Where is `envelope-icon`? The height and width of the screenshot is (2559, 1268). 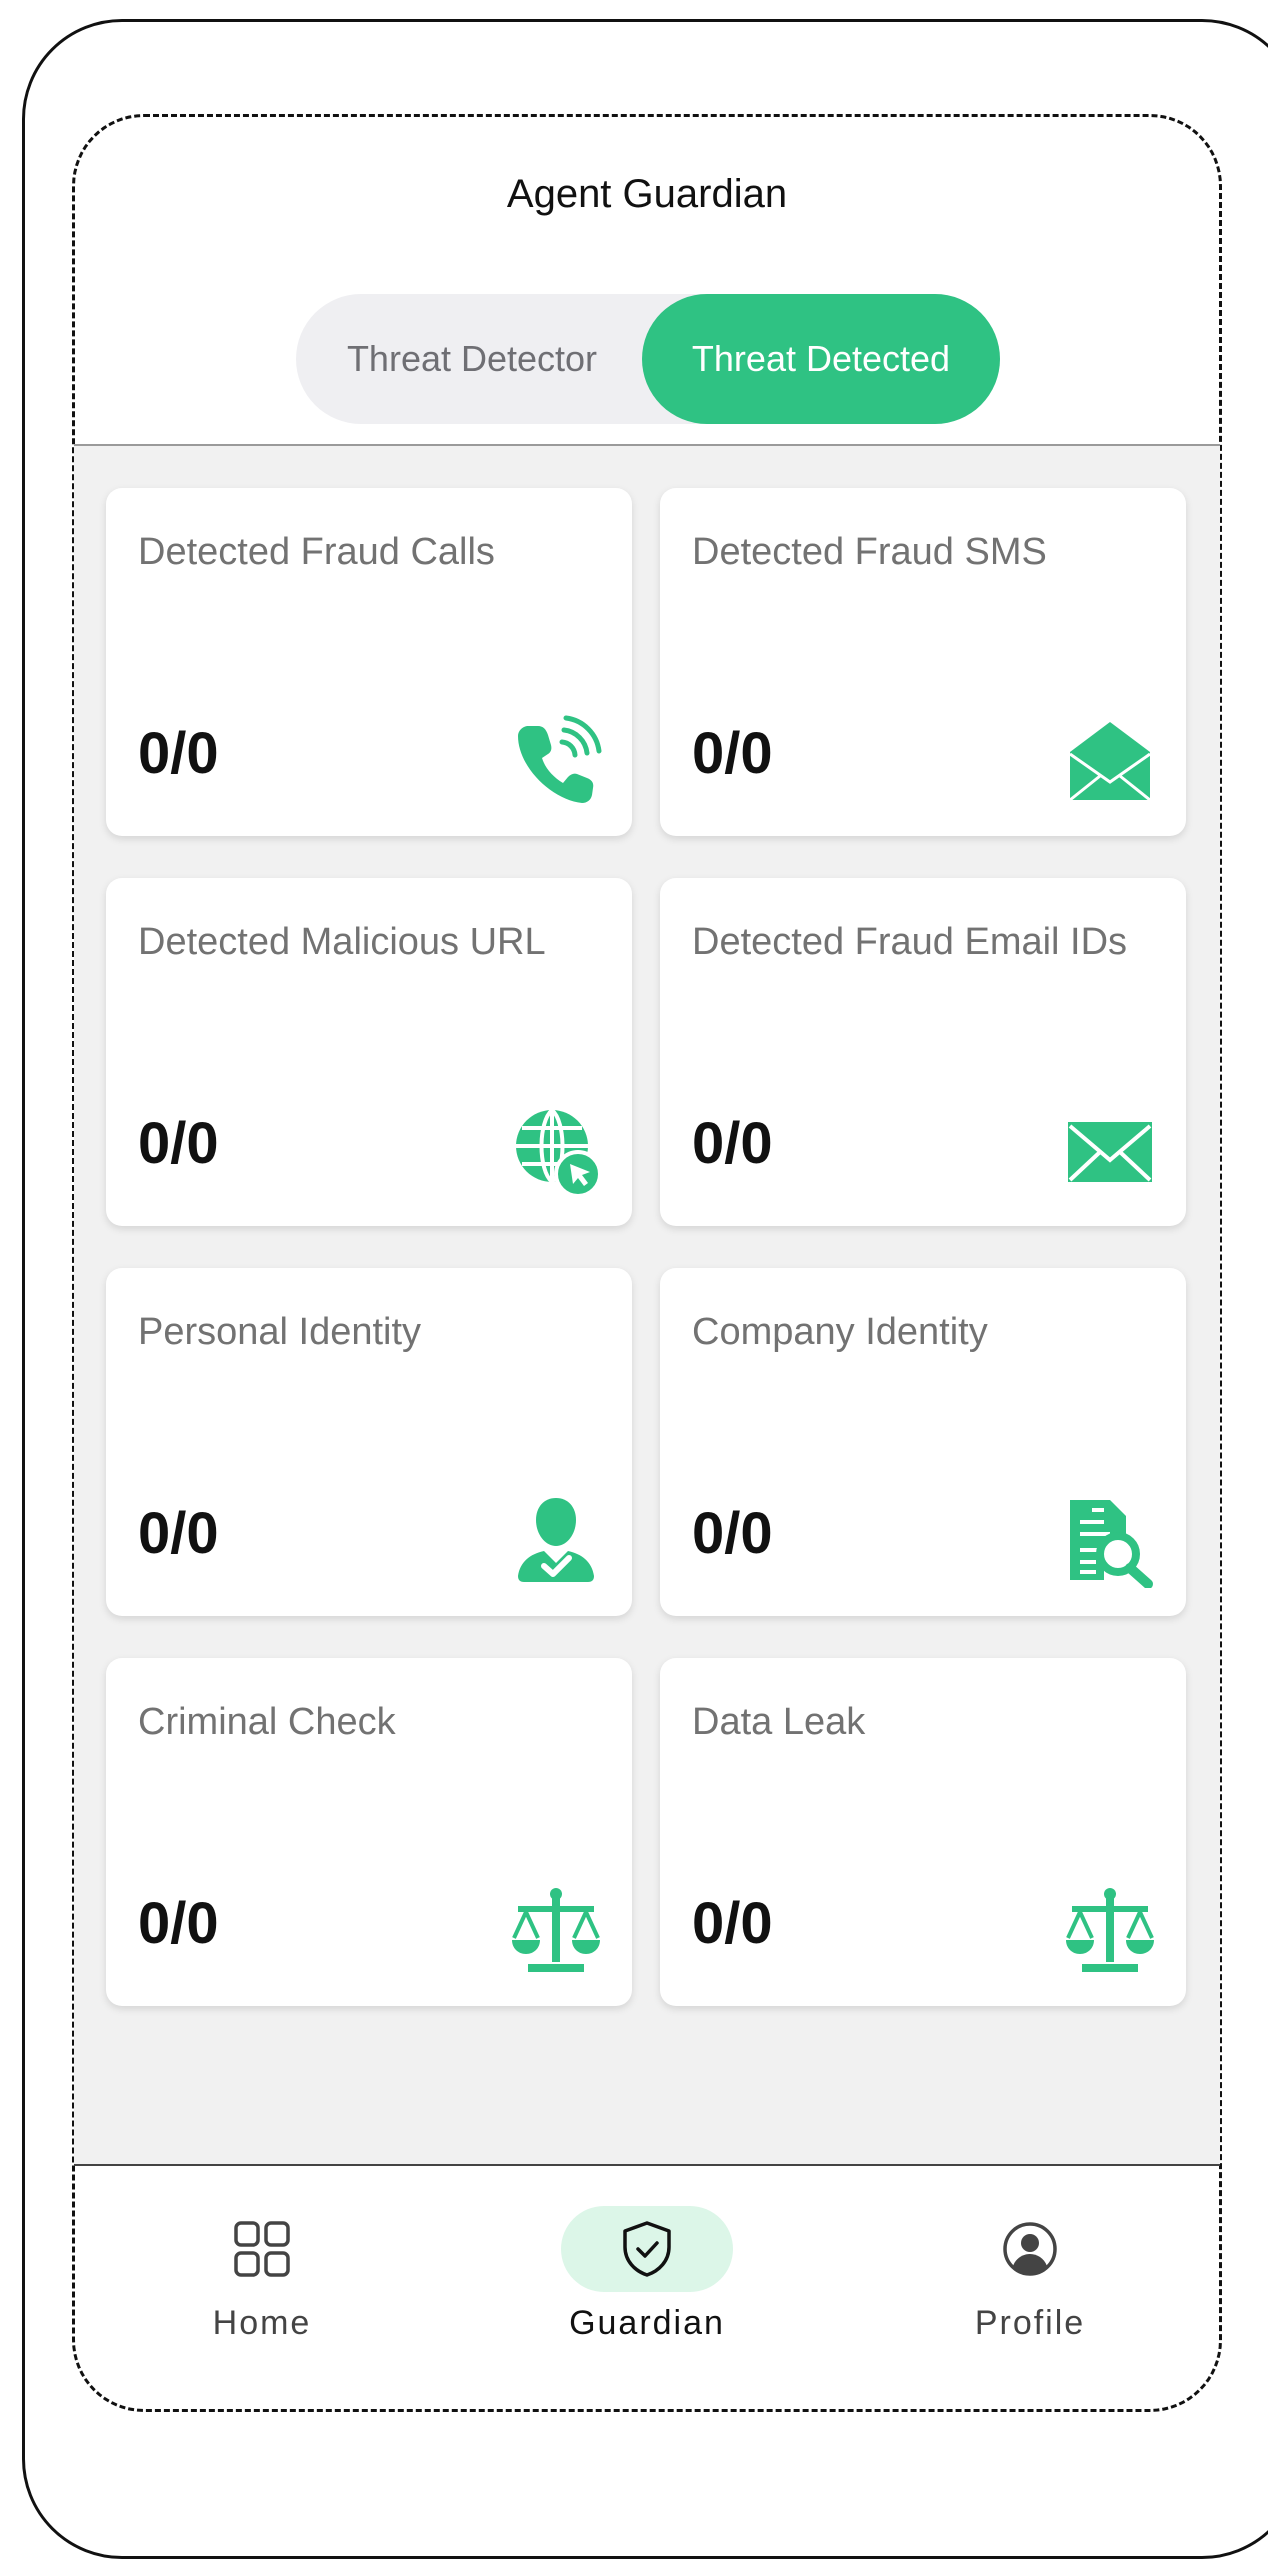 envelope-icon is located at coordinates (1110, 1150).